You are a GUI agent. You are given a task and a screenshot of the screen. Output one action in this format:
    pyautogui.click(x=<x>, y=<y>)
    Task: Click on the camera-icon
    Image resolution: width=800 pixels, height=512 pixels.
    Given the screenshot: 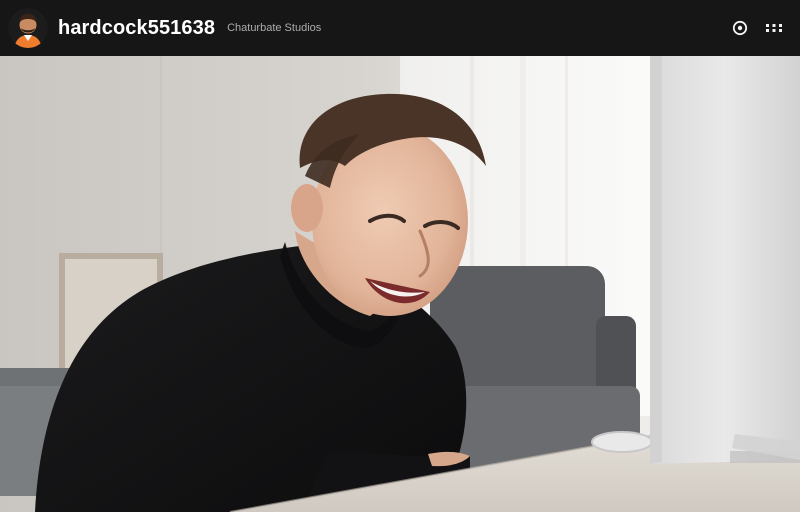 What is the action you would take?
    pyautogui.click(x=740, y=28)
    